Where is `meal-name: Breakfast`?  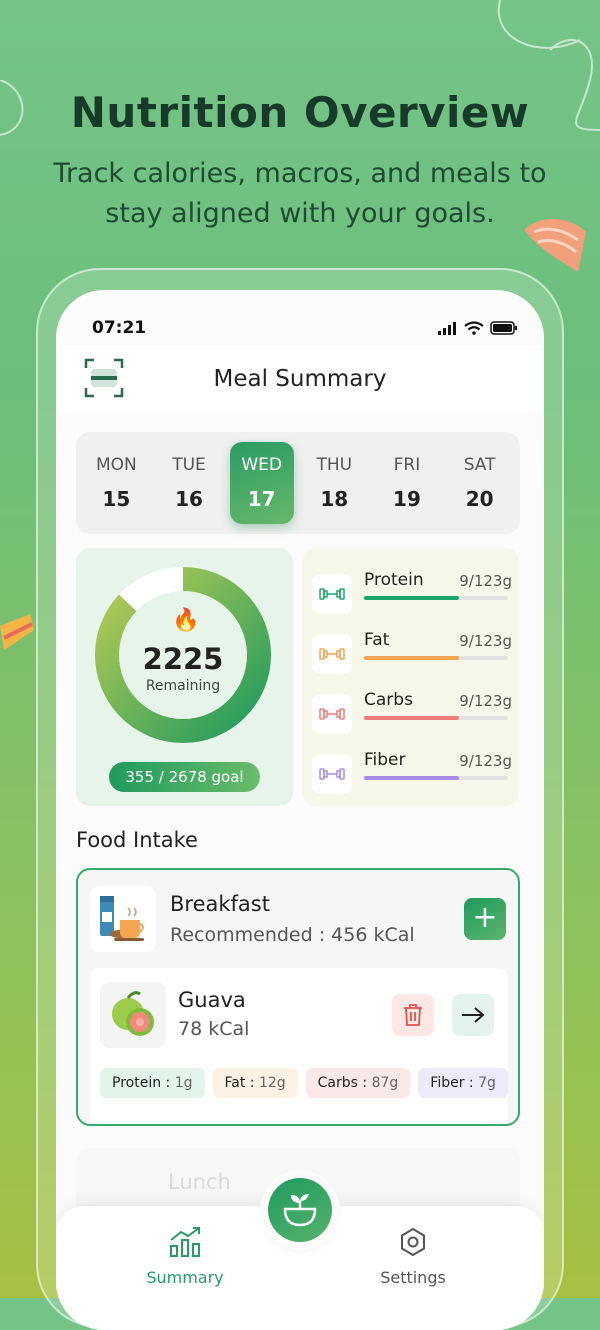 meal-name: Breakfast is located at coordinates (220, 904).